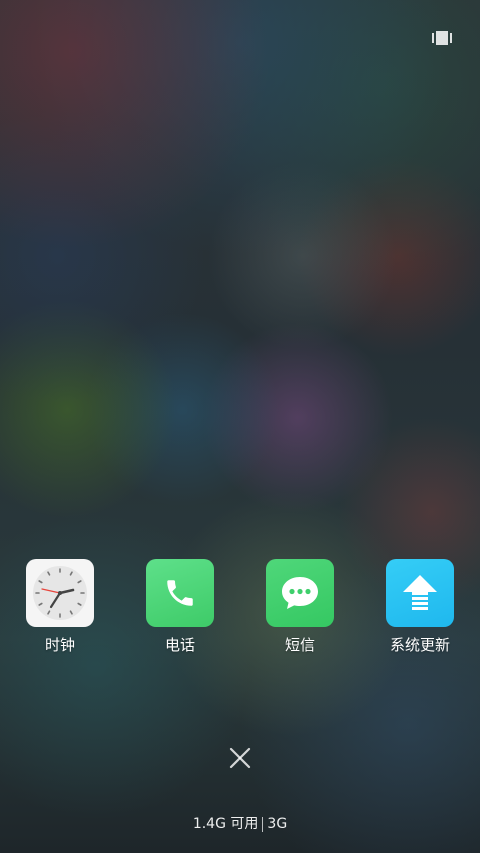 This screenshot has width=480, height=853. I want to click on memory-status: 1.4G 可用 3G, so click(240, 824).